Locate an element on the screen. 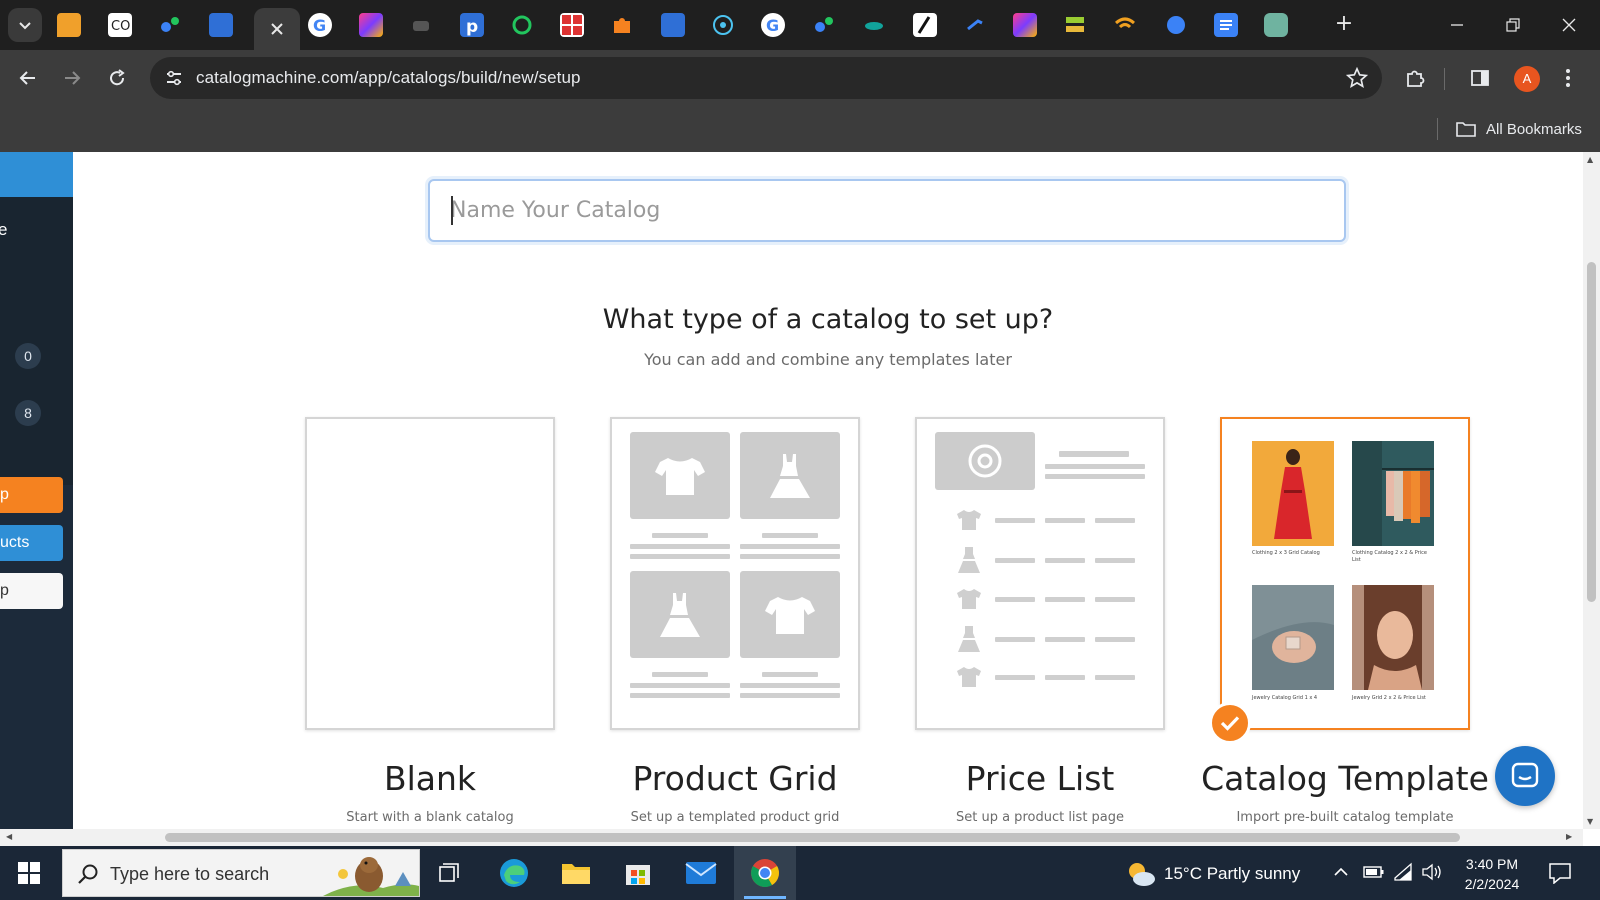 The image size is (1600, 900). battery-icon is located at coordinates (1374, 872).